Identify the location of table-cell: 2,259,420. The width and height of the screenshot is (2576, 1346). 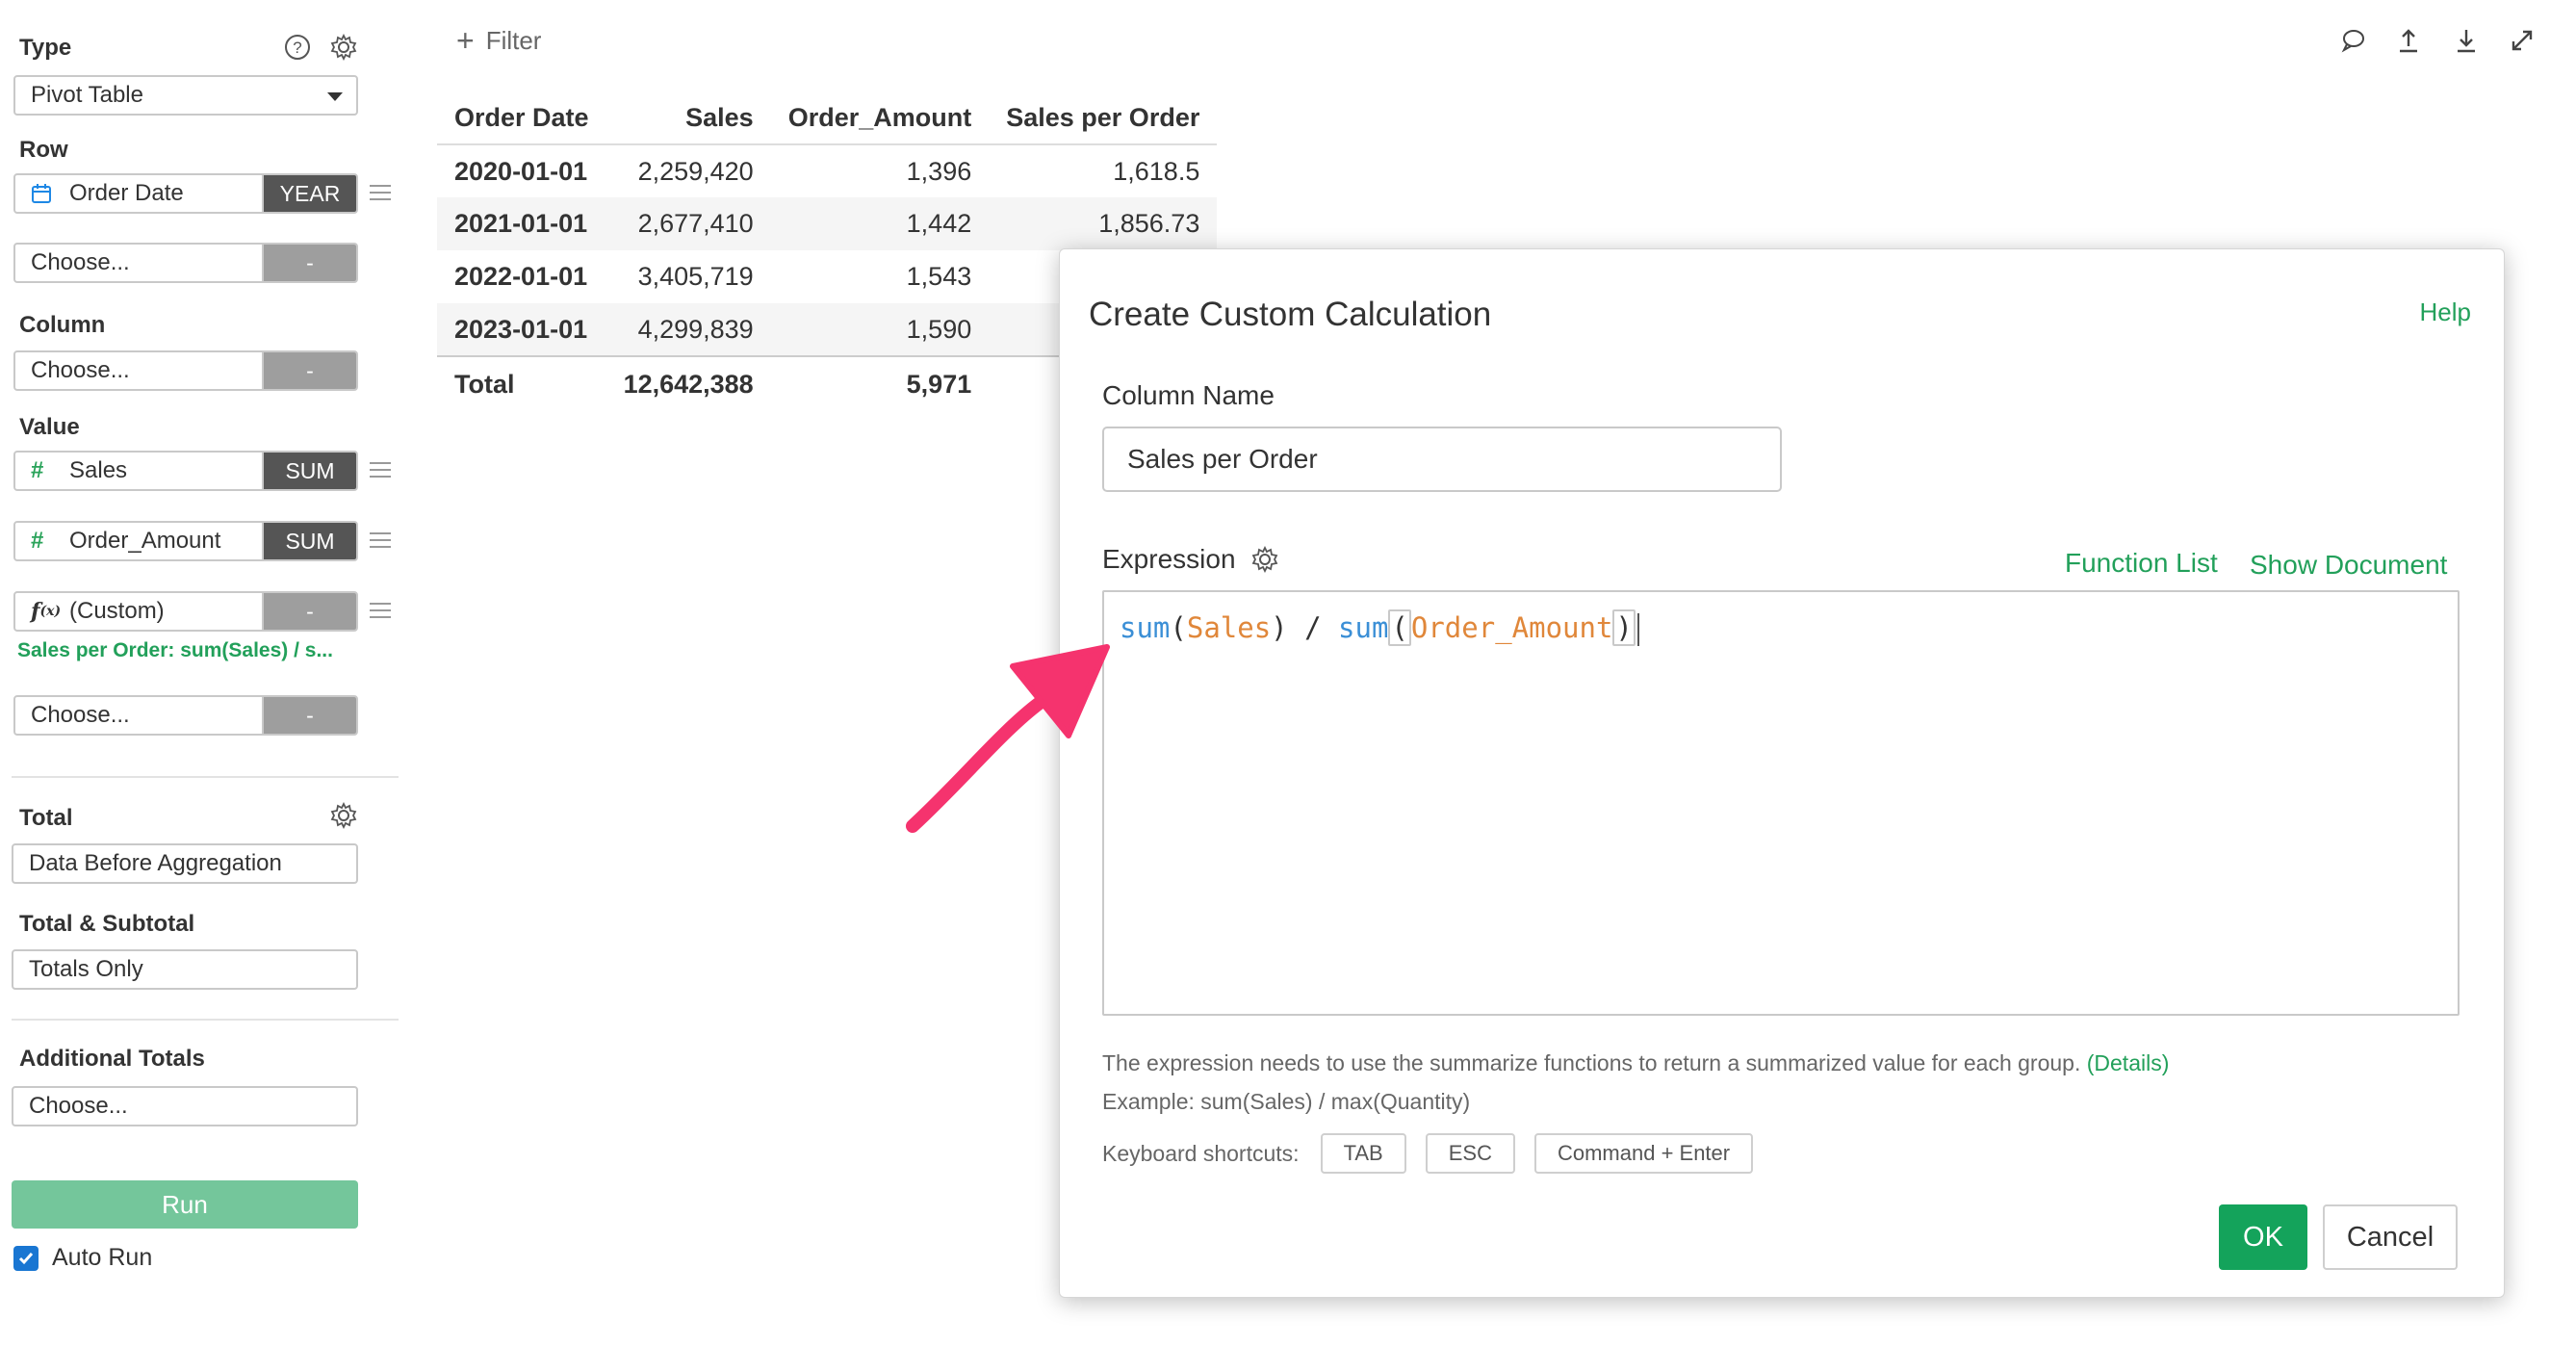
(695, 171).